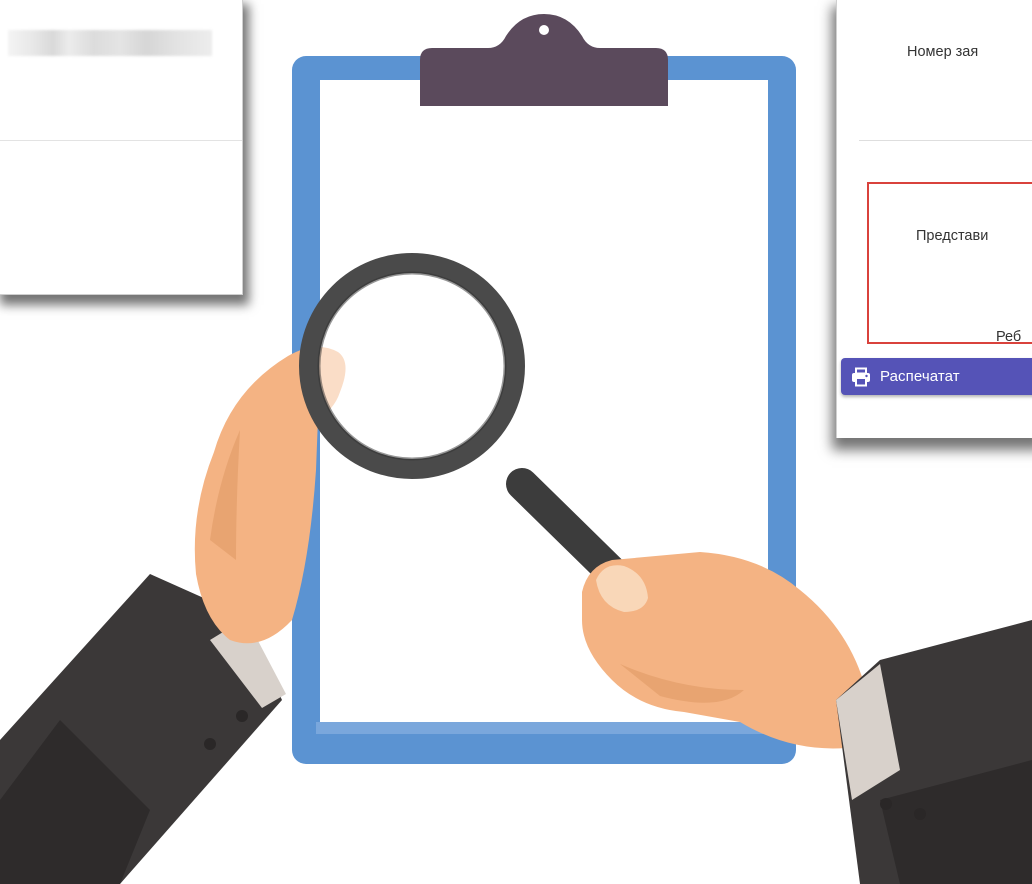 The height and width of the screenshot is (884, 1032). I want to click on form-fragment-left, so click(121, 147).